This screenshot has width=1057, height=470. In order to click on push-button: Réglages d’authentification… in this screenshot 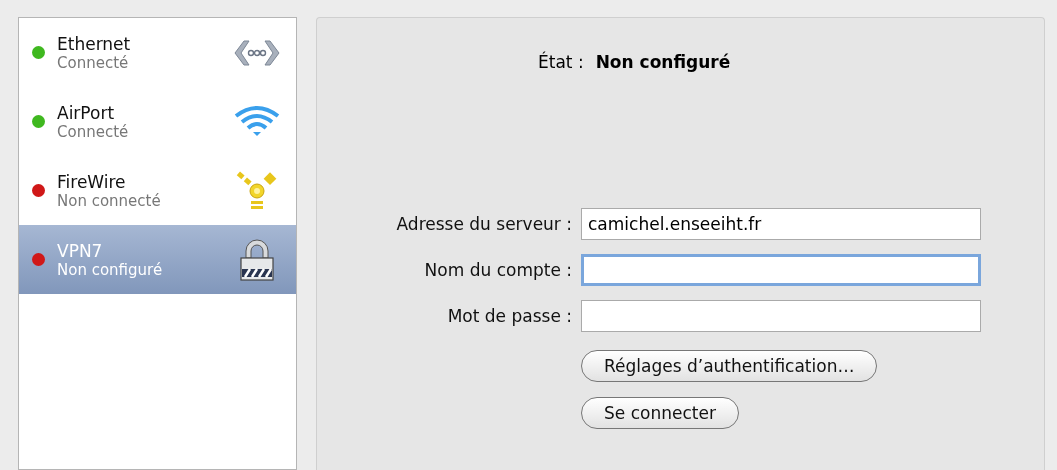, I will do `click(729, 366)`.